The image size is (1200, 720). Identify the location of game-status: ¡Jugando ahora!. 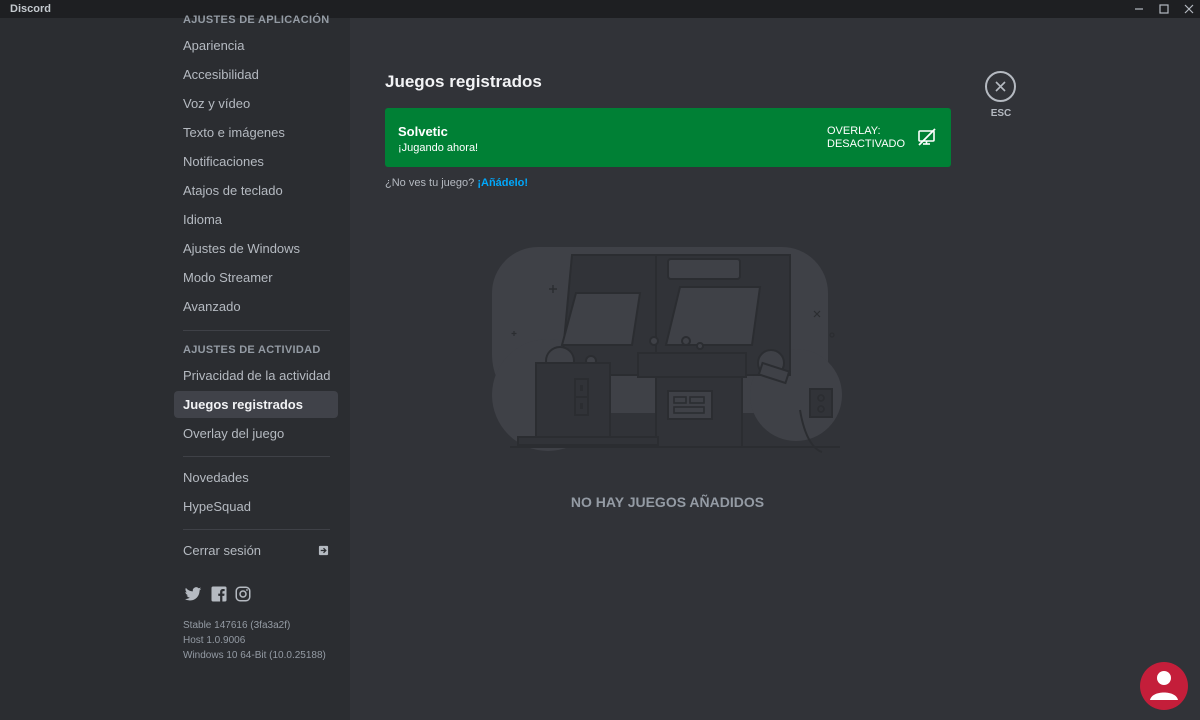
(438, 148).